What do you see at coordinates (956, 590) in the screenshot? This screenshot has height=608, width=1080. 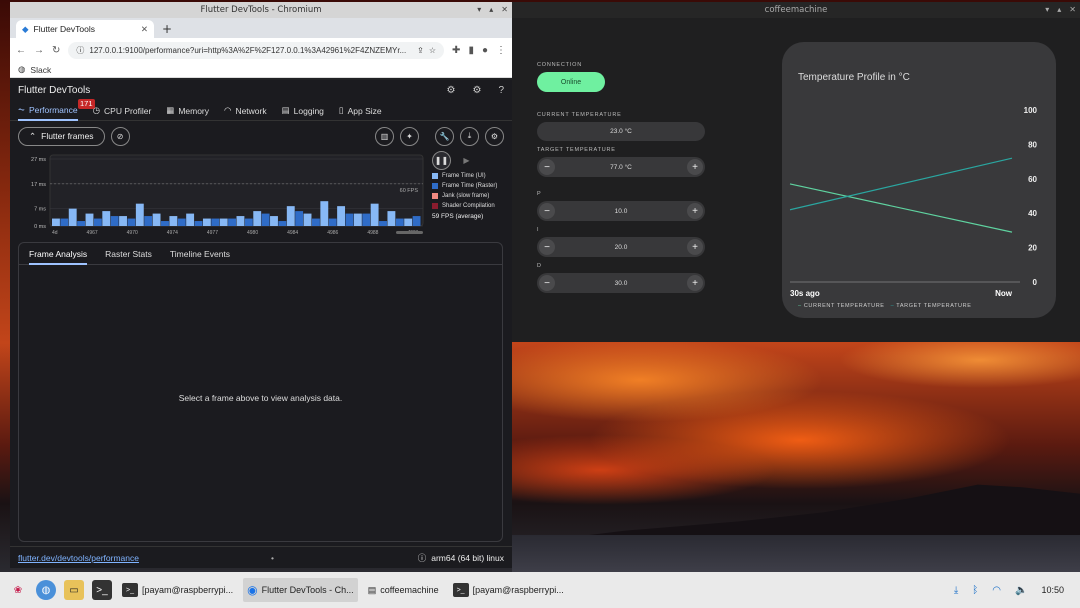 I see `updates-download-icon: ⤓` at bounding box center [956, 590].